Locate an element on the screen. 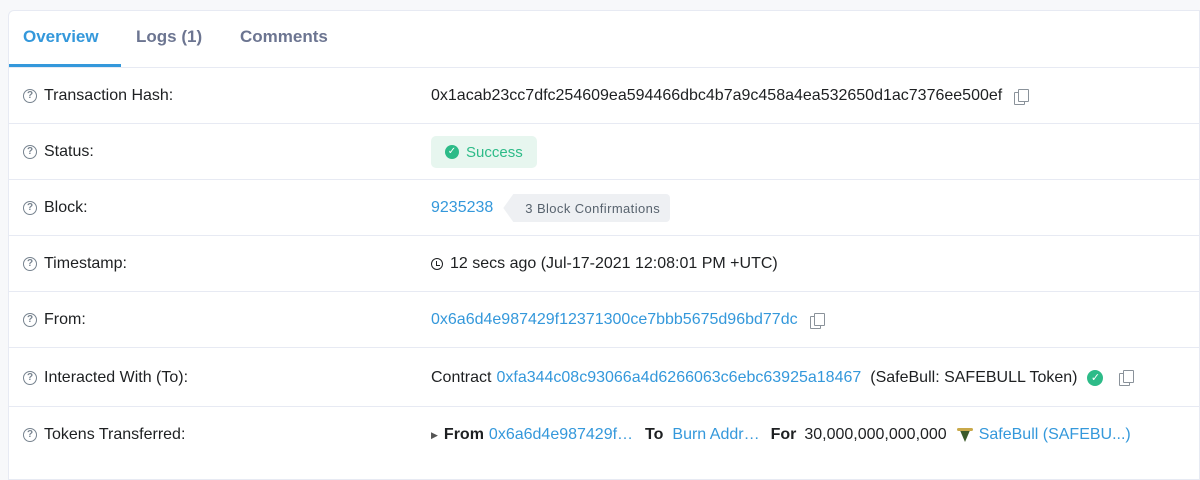 The height and width of the screenshot is (480, 1200). timestamp-label: Timestamp: is located at coordinates (85, 263).